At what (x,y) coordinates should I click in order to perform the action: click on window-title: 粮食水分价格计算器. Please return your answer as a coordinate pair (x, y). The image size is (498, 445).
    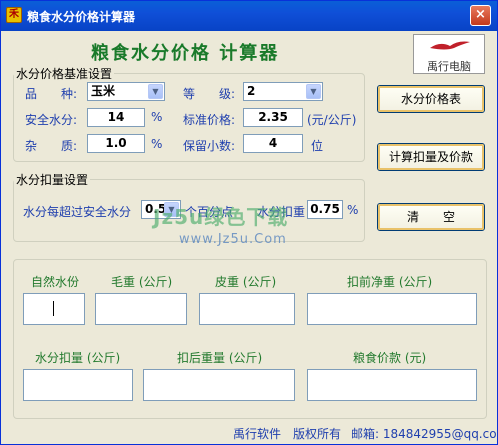
    Looking at the image, I should click on (81, 17).